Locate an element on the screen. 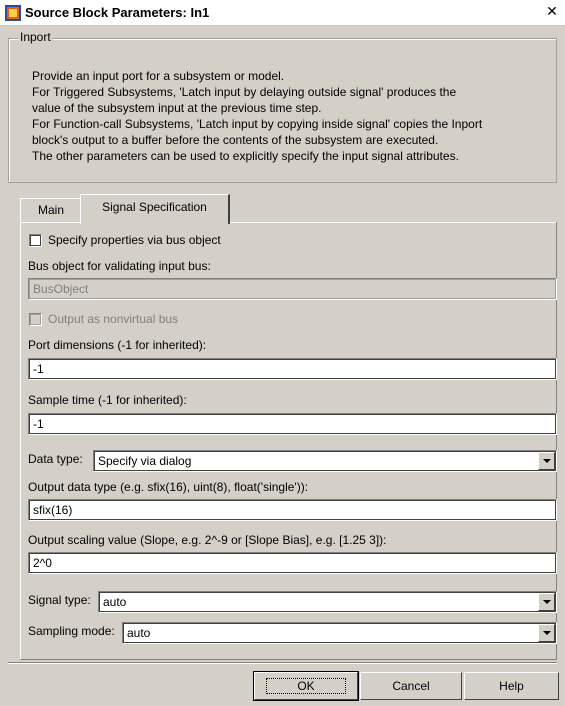 Image resolution: width=565 pixels, height=706 pixels. bus-object-label: Bus object for validating input bus: is located at coordinates (119, 266).